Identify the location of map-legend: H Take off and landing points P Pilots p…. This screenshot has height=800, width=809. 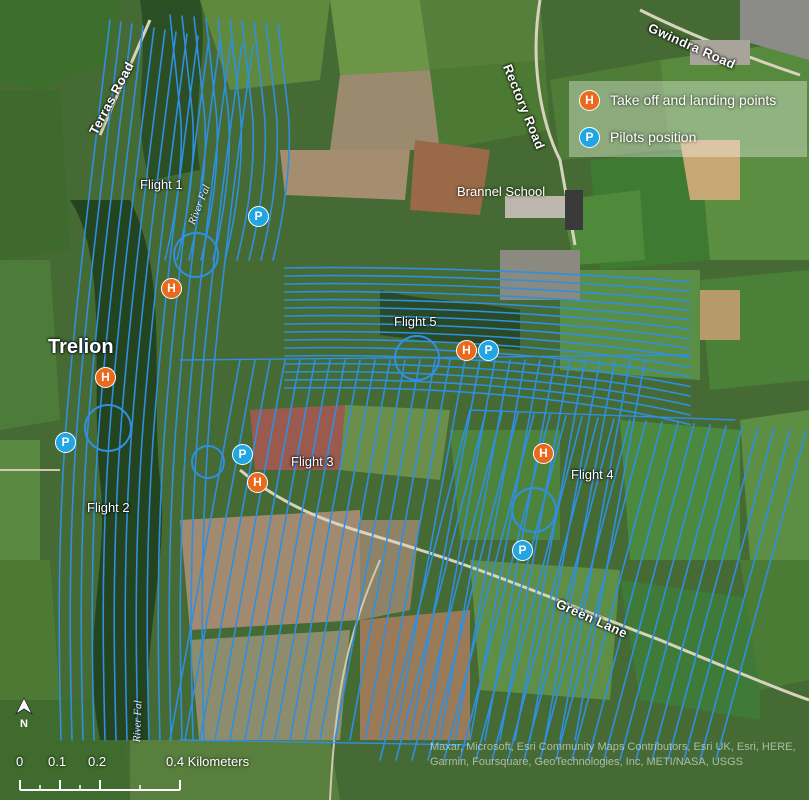
(688, 119).